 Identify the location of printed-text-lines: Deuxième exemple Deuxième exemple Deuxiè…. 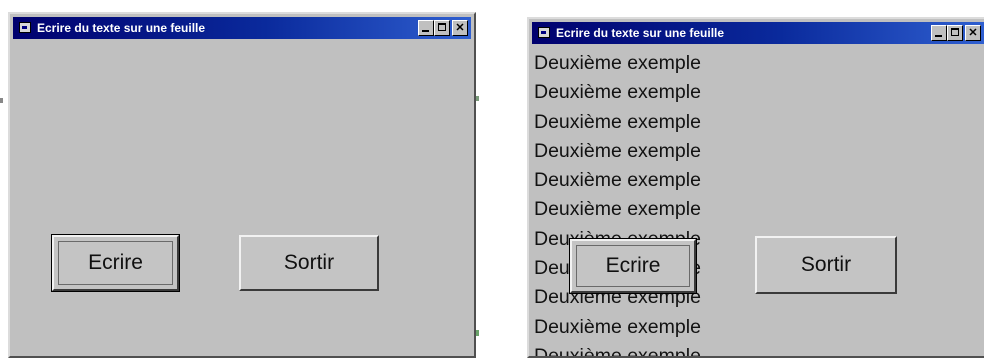
(617, 203).